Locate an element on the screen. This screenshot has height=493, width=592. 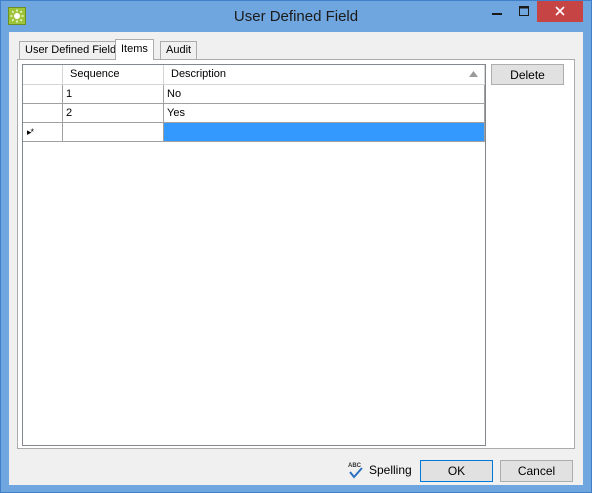
sequence-cell: 2 is located at coordinates (113, 113).